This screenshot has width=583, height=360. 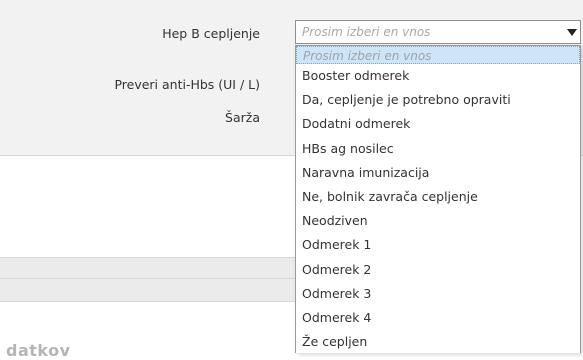 What do you see at coordinates (438, 318) in the screenshot?
I see `dropdown-option: Odmerek 4` at bounding box center [438, 318].